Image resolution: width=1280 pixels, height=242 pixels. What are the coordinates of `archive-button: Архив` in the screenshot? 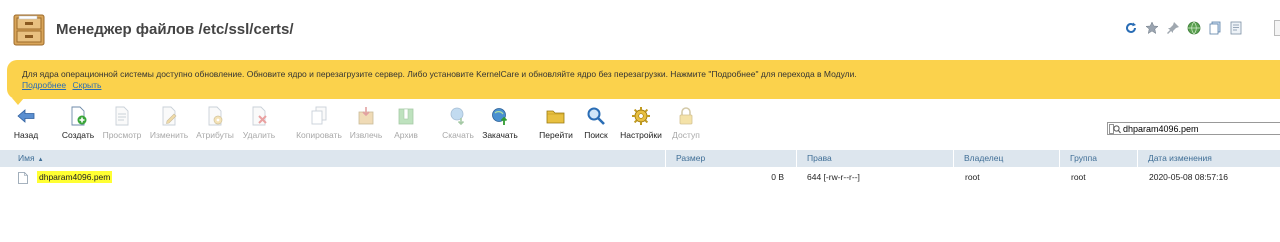 It's located at (406, 123).